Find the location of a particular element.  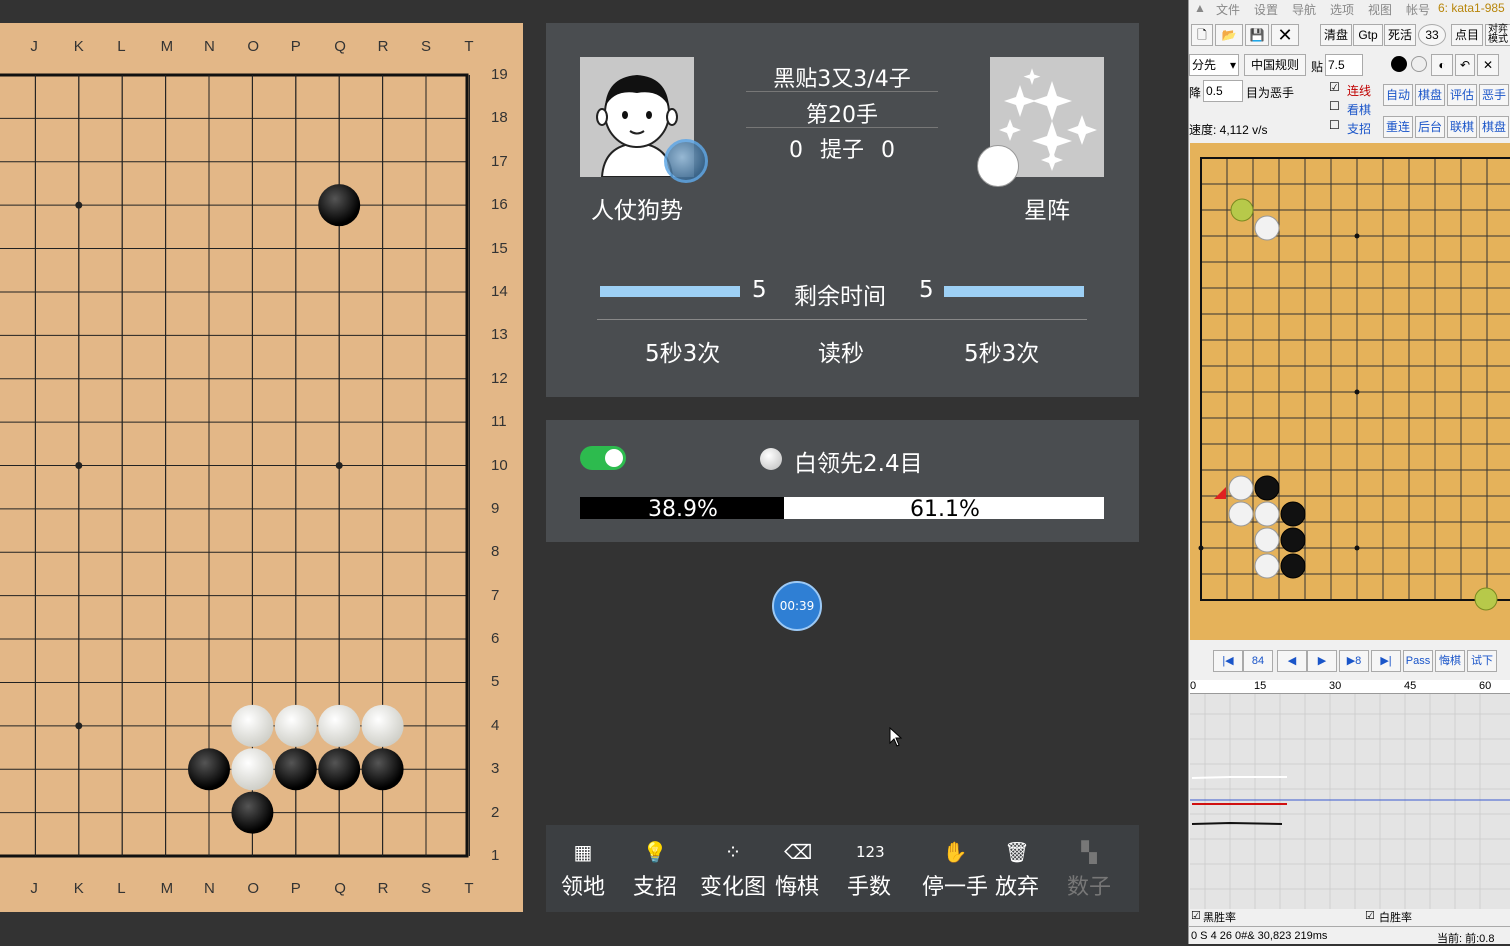

komi-label: 贴 is located at coordinates (1317, 67).